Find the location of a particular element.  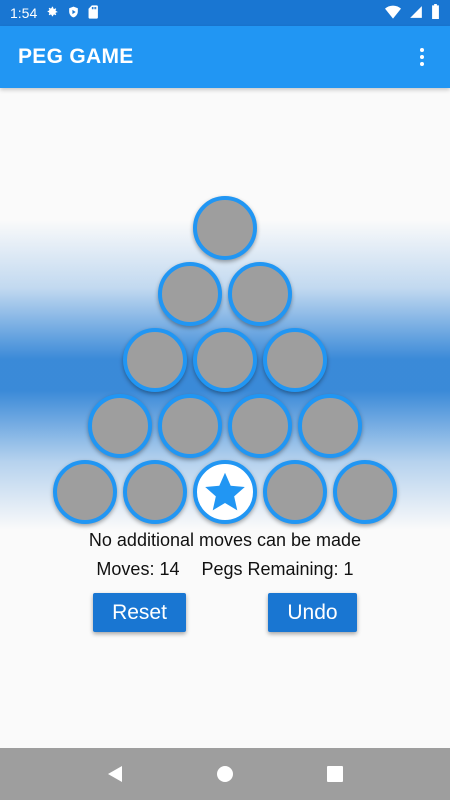

game-stats: Moves: 14 Pegs Remaining: 1 is located at coordinates (225, 569).